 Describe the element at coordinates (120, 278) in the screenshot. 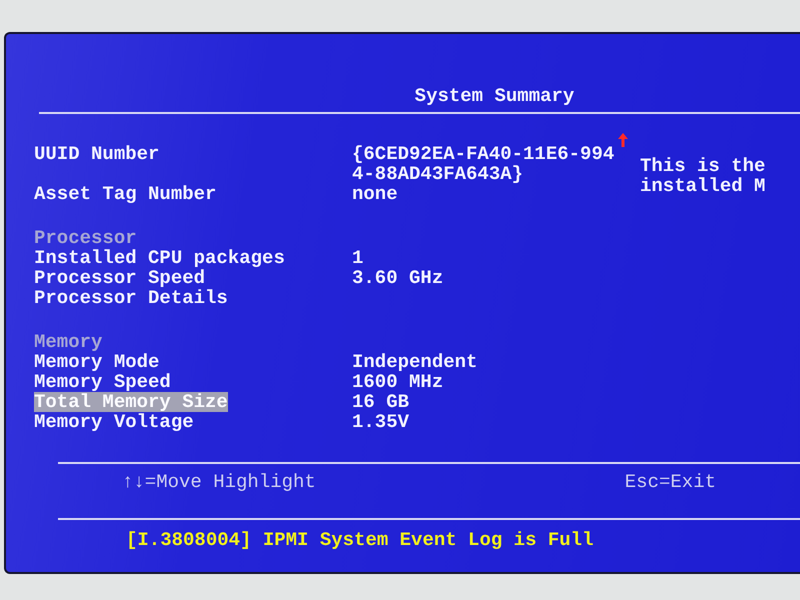

I see `menu-item: Processor Speed` at that location.